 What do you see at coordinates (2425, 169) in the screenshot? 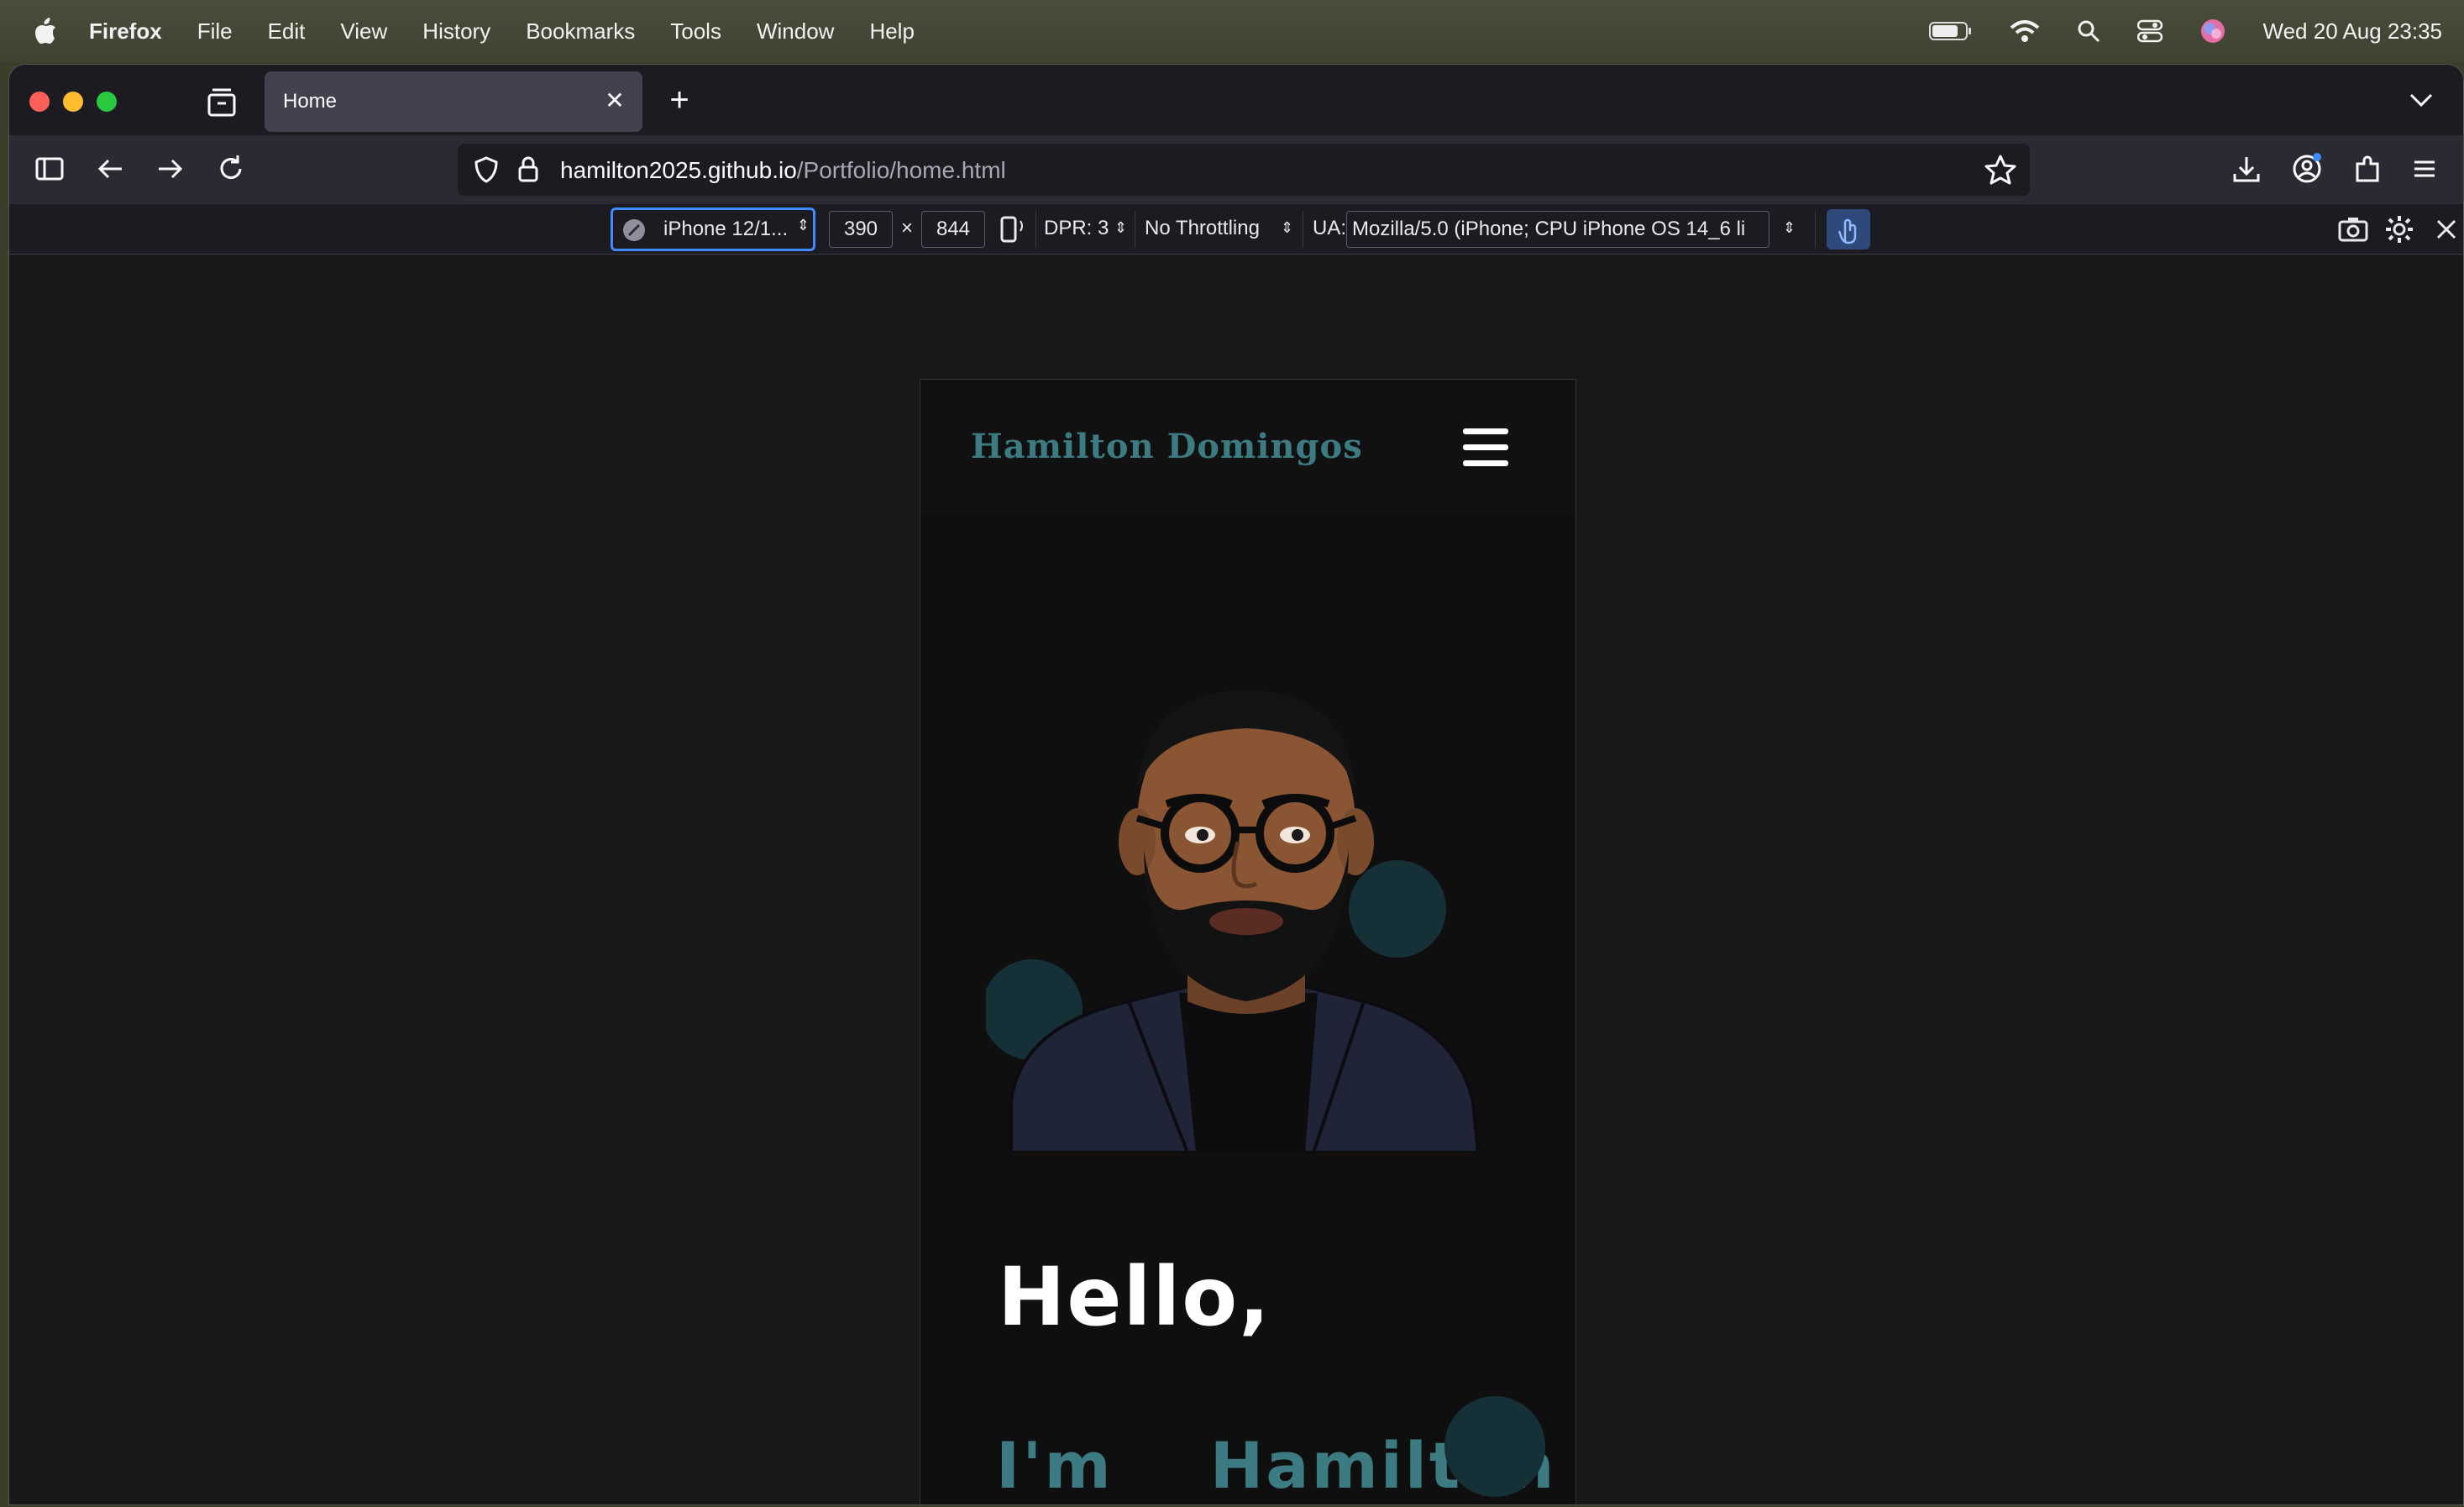
I see `hamburger-menu-icon` at bounding box center [2425, 169].